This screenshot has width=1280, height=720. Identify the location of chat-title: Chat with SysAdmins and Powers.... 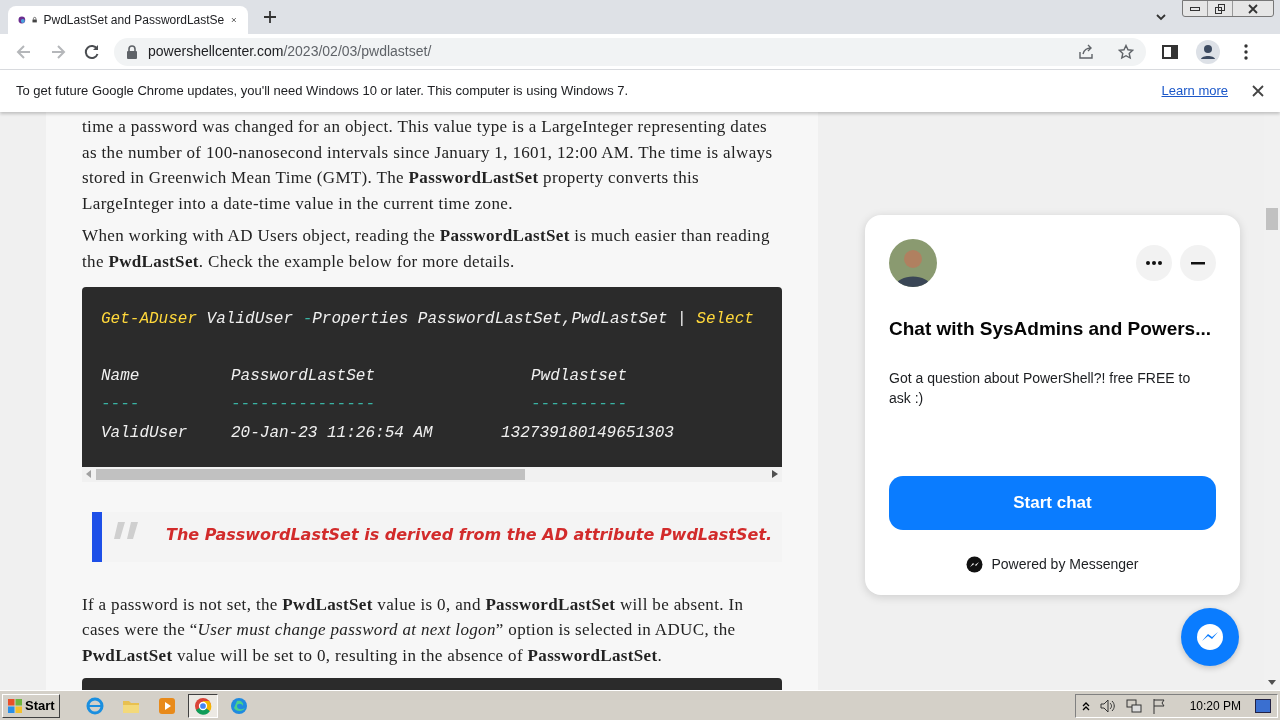
(1050, 329).